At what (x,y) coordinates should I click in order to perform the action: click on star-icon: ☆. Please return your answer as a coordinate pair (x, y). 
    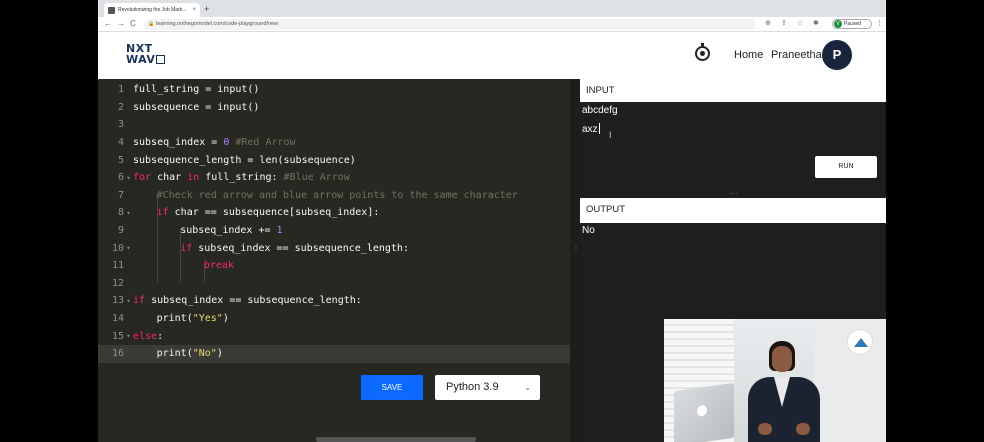
    Looking at the image, I should click on (800, 24).